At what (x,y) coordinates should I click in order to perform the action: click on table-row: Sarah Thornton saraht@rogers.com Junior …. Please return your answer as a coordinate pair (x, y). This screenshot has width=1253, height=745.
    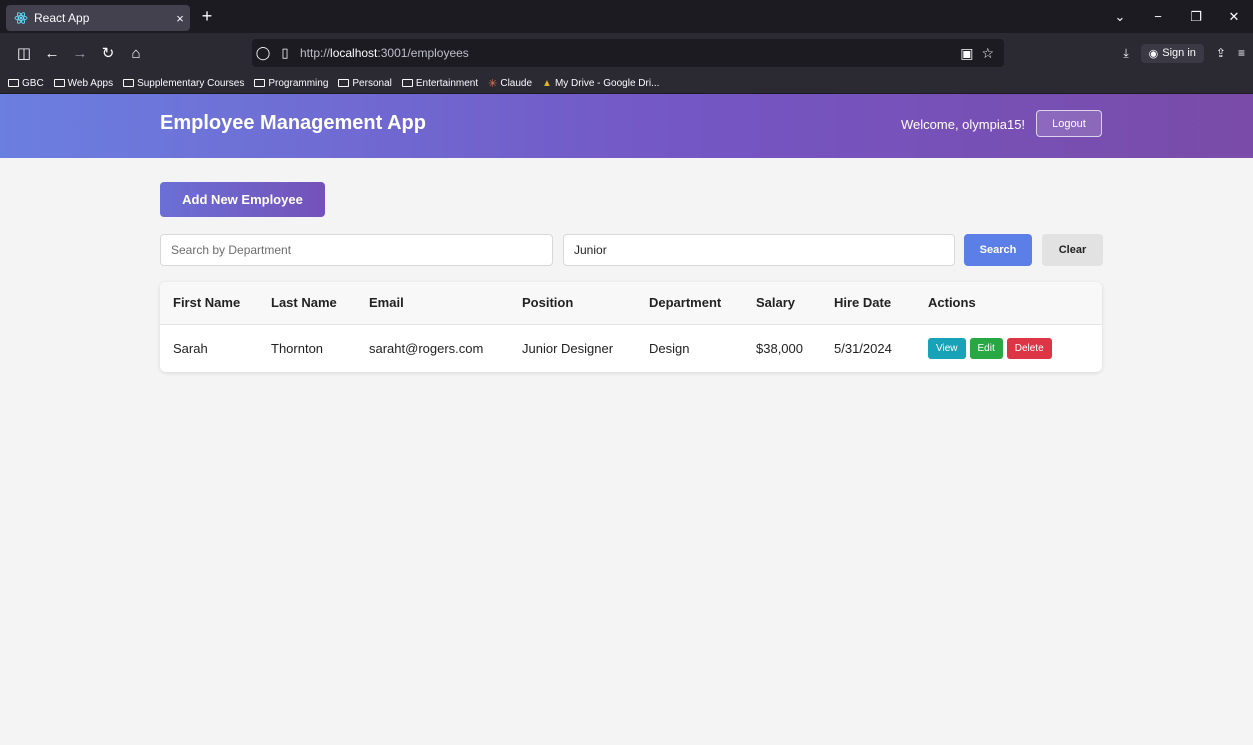
    Looking at the image, I should click on (631, 348).